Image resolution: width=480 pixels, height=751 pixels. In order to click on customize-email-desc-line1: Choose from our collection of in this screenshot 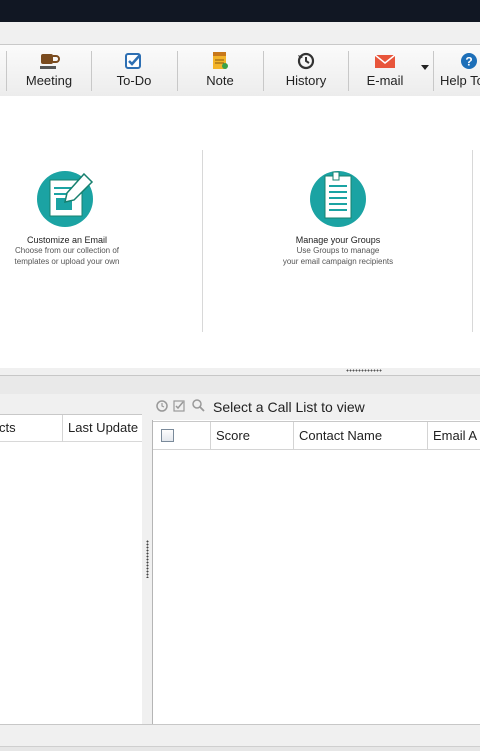, I will do `click(67, 250)`.